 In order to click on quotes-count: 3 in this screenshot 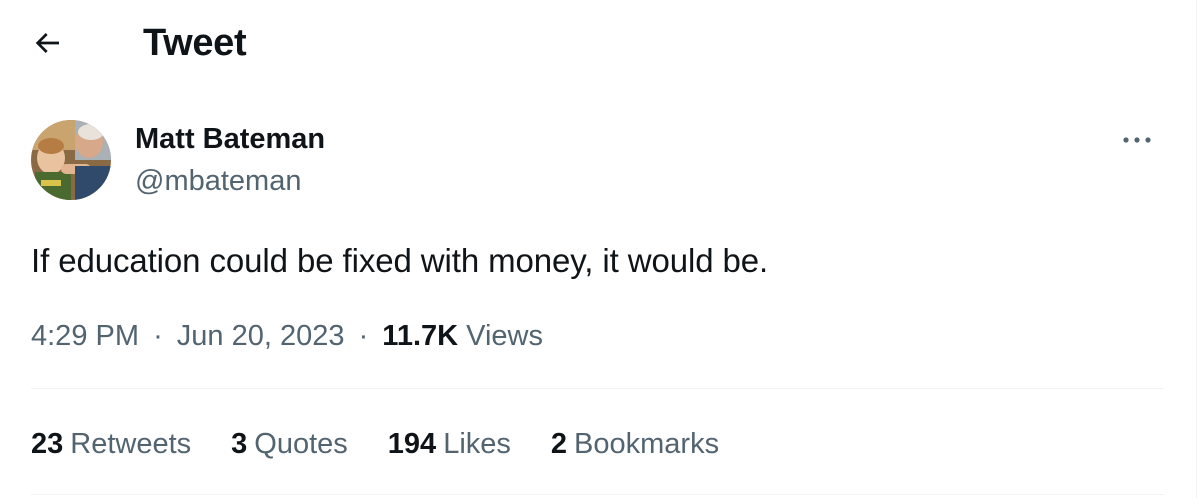, I will do `click(239, 444)`.